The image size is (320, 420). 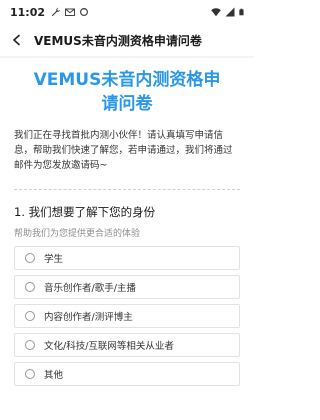 What do you see at coordinates (127, 189) in the screenshot?
I see `section-divider` at bounding box center [127, 189].